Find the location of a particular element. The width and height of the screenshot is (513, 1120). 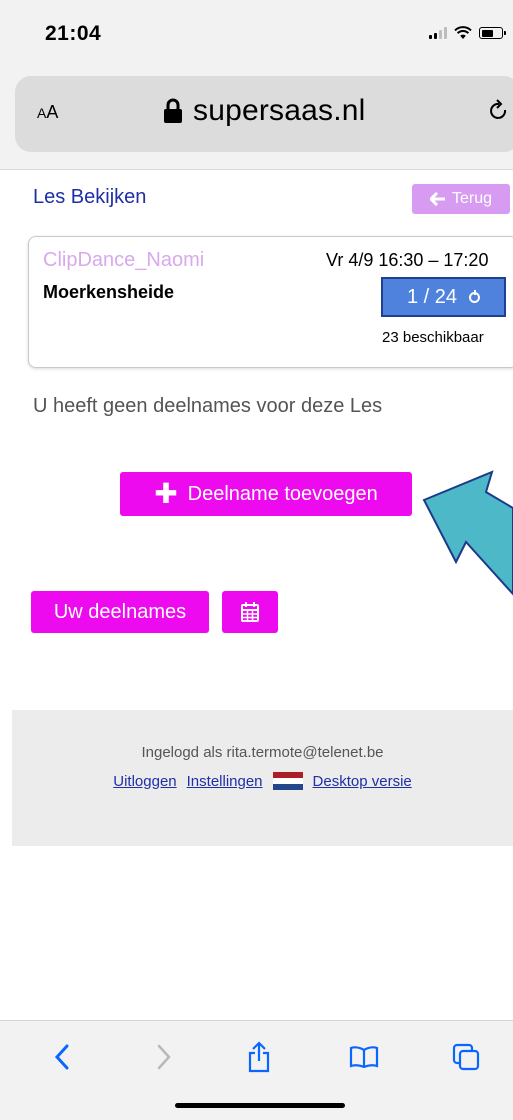

calendar-button is located at coordinates (250, 612).